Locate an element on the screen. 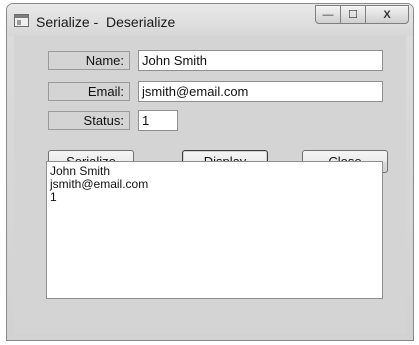 The height and width of the screenshot is (345, 419). window-app-icon is located at coordinates (21, 20).